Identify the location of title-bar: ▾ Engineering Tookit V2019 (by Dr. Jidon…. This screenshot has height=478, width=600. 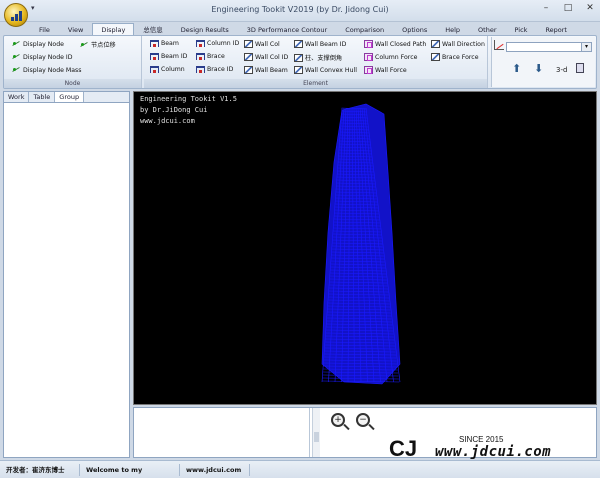
(300, 11).